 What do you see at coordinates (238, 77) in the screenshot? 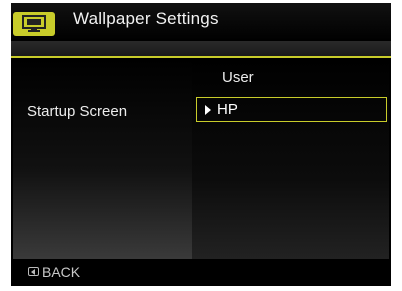
I see `column-header-user: User` at bounding box center [238, 77].